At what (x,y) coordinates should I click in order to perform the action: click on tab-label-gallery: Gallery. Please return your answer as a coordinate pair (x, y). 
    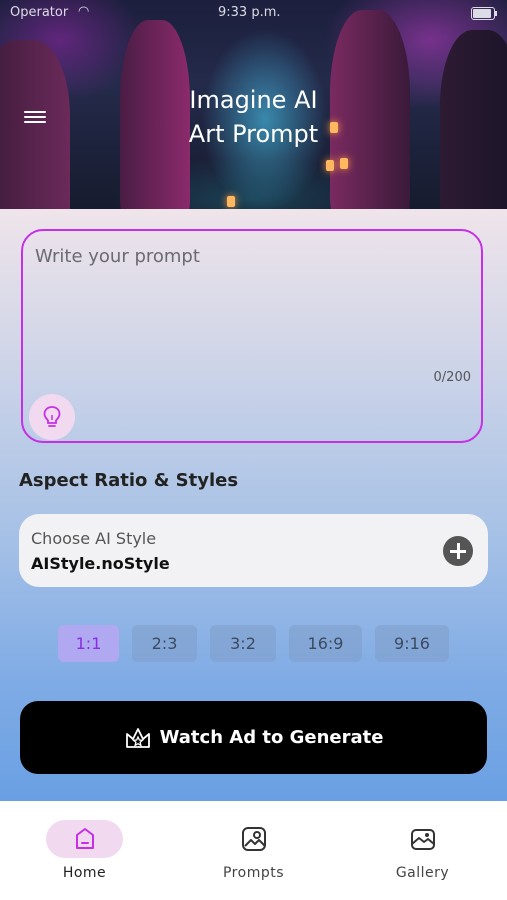
    Looking at the image, I should click on (422, 873).